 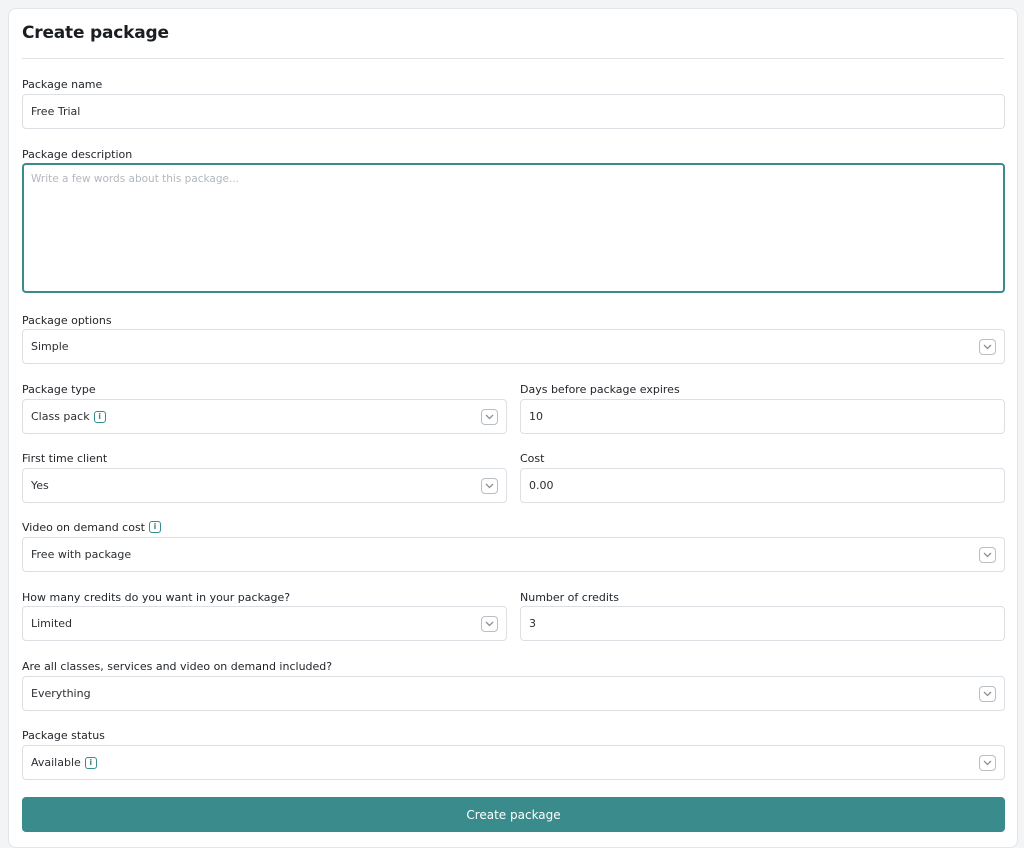 I want to click on first-time-client-label: First time client, so click(x=65, y=458).